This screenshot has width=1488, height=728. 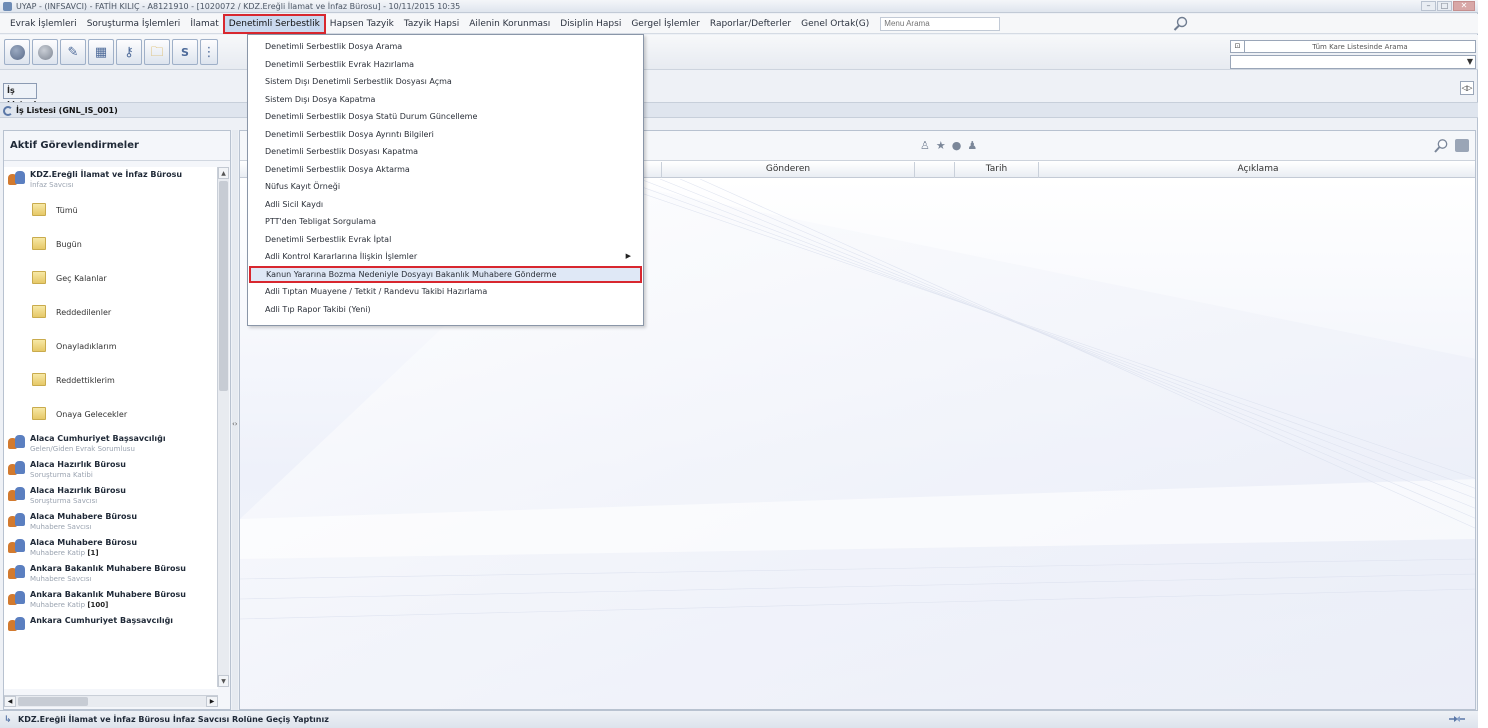 What do you see at coordinates (509, 24) in the screenshot?
I see `menu-ailenin-korunmasi: Ailenin Korunması` at bounding box center [509, 24].